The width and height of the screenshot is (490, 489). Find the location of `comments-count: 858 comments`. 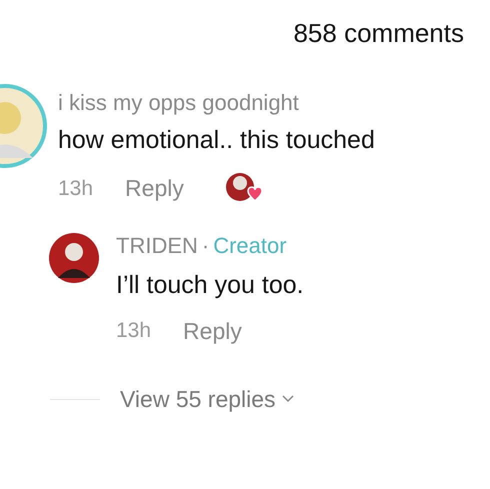

comments-count: 858 comments is located at coordinates (378, 33).